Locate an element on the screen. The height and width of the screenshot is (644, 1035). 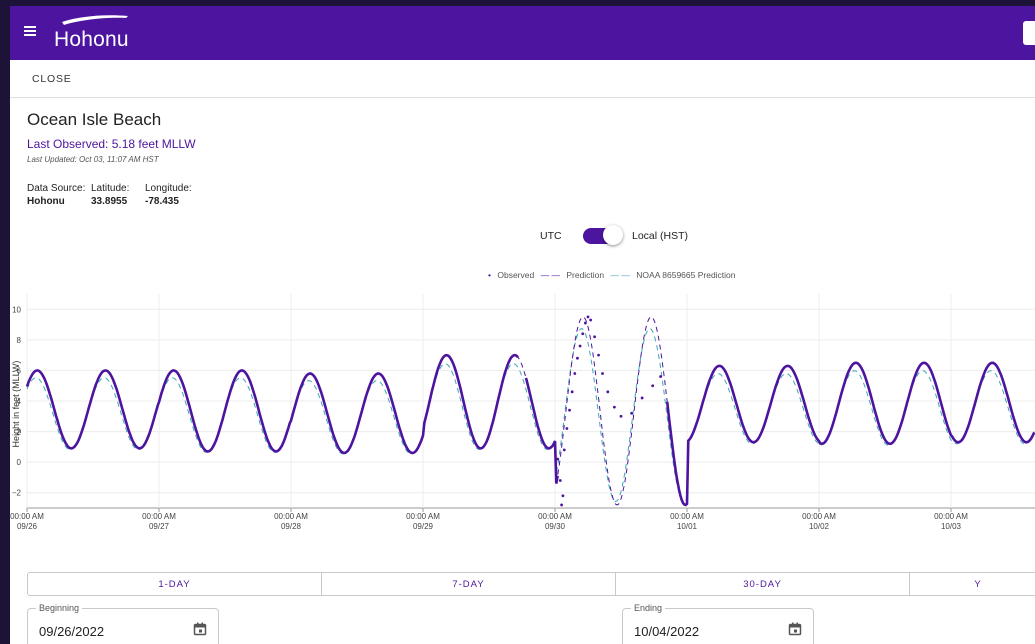
x-tick-date: 09/28 is located at coordinates (291, 526).